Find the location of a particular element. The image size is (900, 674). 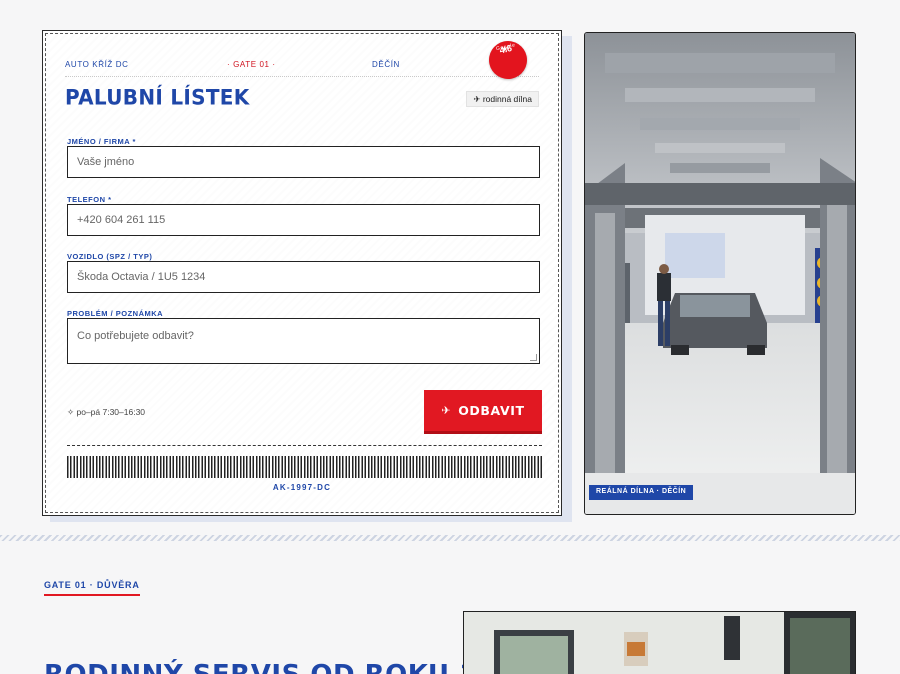

note-label: PROBLÉM / POZNÁMKA is located at coordinates (115, 313).